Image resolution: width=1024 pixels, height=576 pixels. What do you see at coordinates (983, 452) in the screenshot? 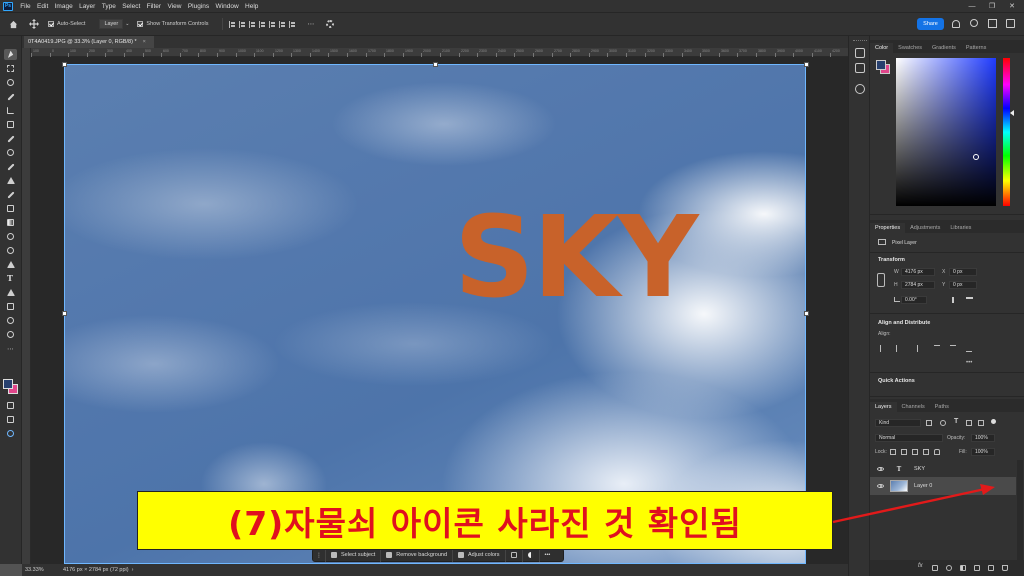
I see `fill-field: 100%` at bounding box center [983, 452].